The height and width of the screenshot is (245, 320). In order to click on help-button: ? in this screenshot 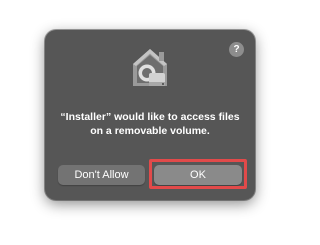, I will do `click(236, 49)`.